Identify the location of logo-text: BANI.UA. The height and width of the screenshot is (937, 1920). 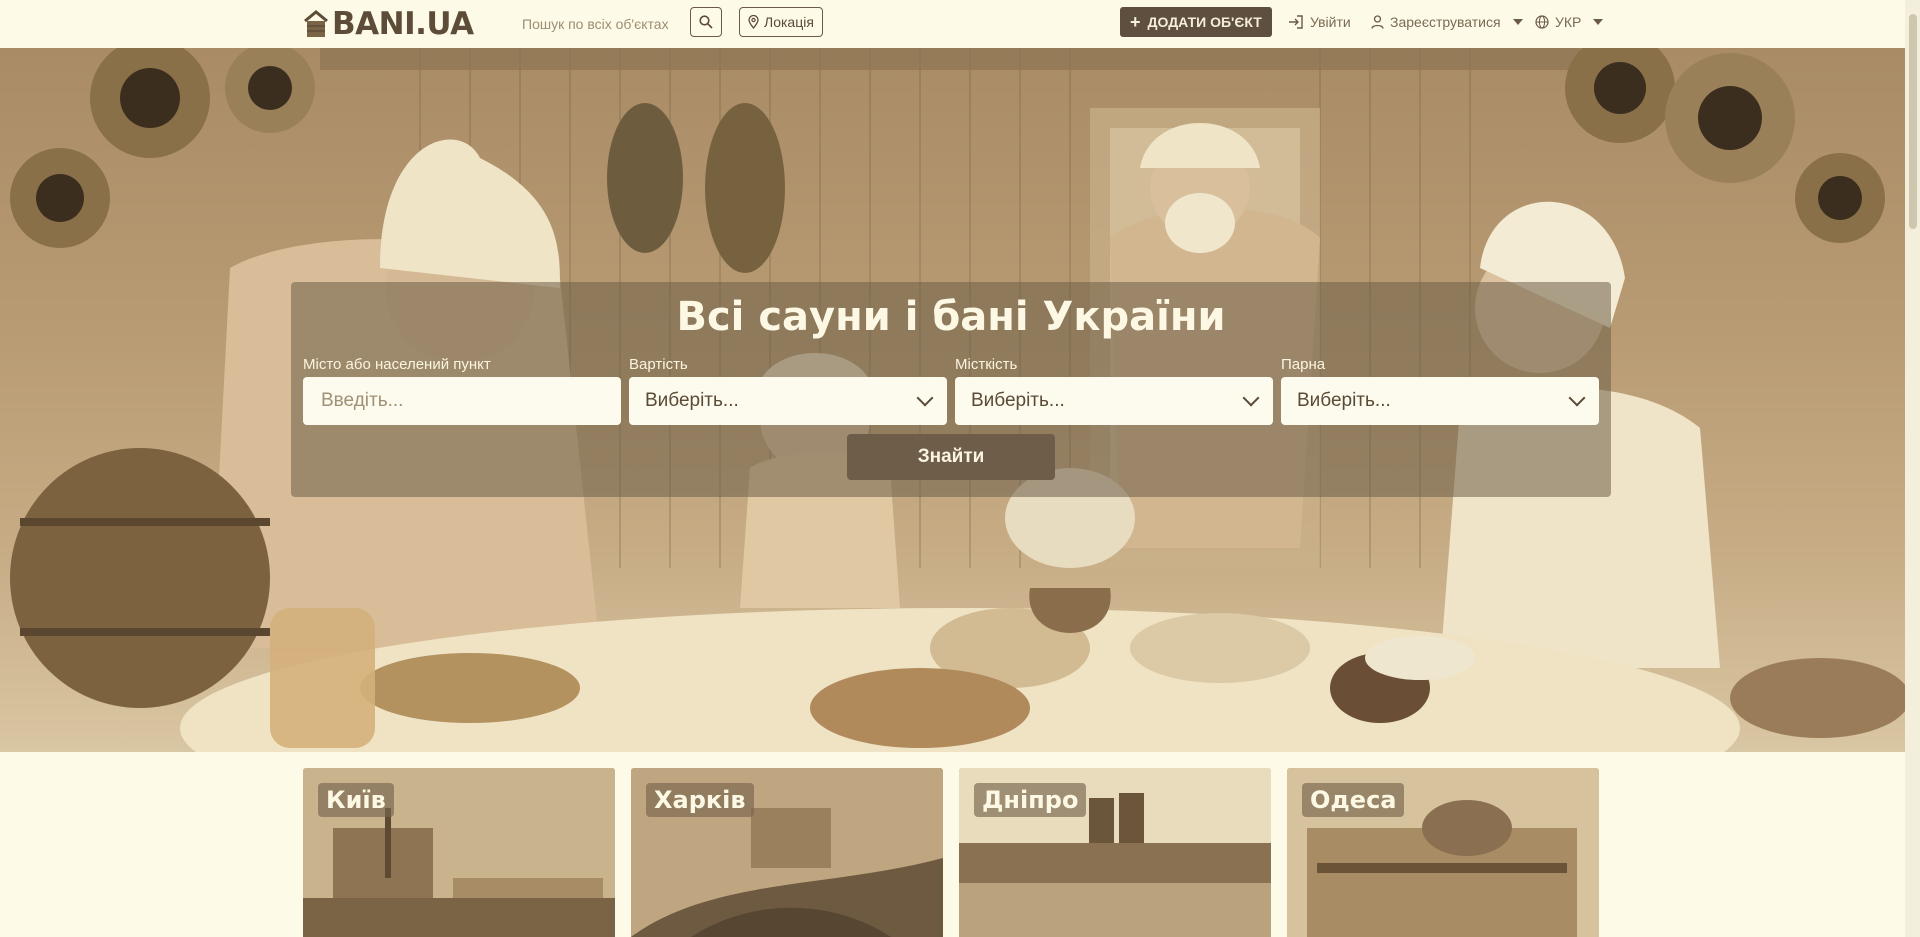
(403, 24).